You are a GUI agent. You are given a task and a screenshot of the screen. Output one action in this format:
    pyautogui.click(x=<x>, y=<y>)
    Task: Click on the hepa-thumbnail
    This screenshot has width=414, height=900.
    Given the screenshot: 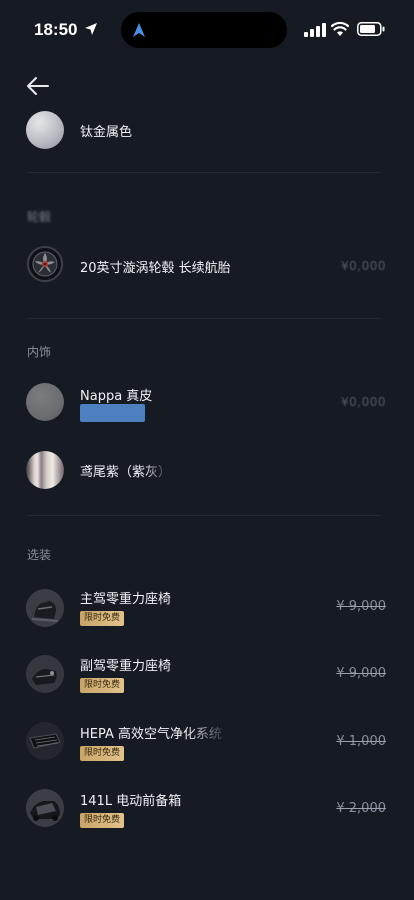 What is the action you would take?
    pyautogui.click(x=45, y=741)
    